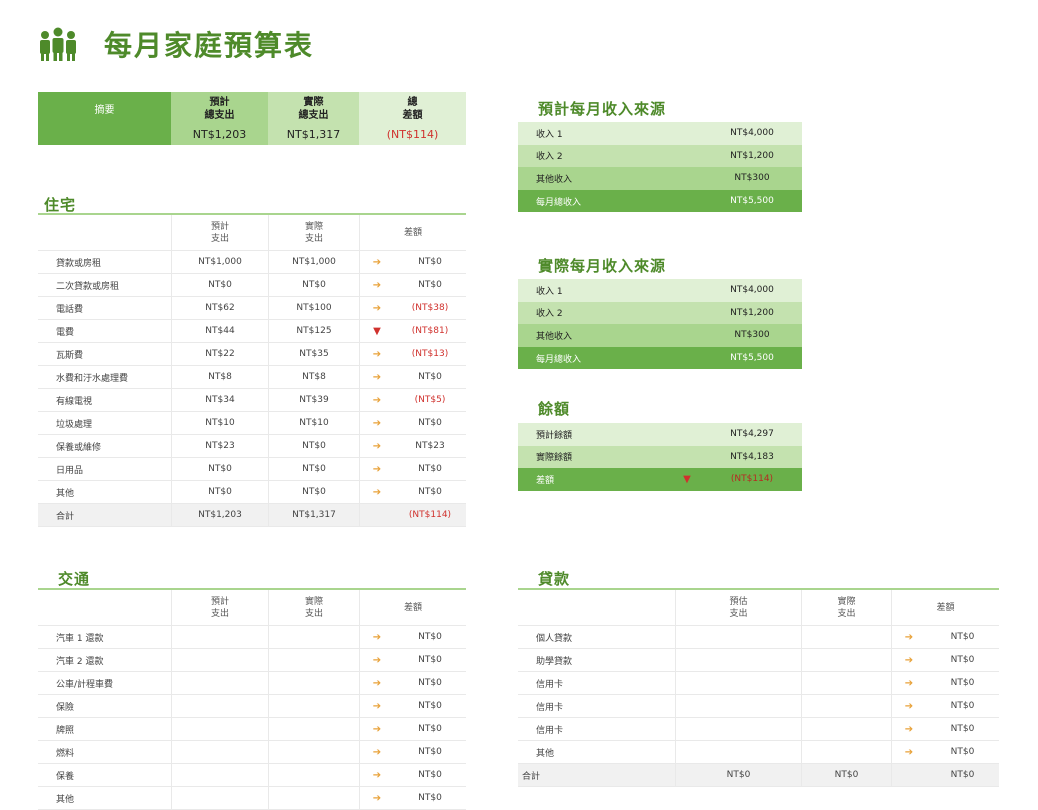 This screenshot has height=810, width=1038. What do you see at coordinates (313, 400) in the screenshot?
I see `actual-cell: NT$39` at bounding box center [313, 400].